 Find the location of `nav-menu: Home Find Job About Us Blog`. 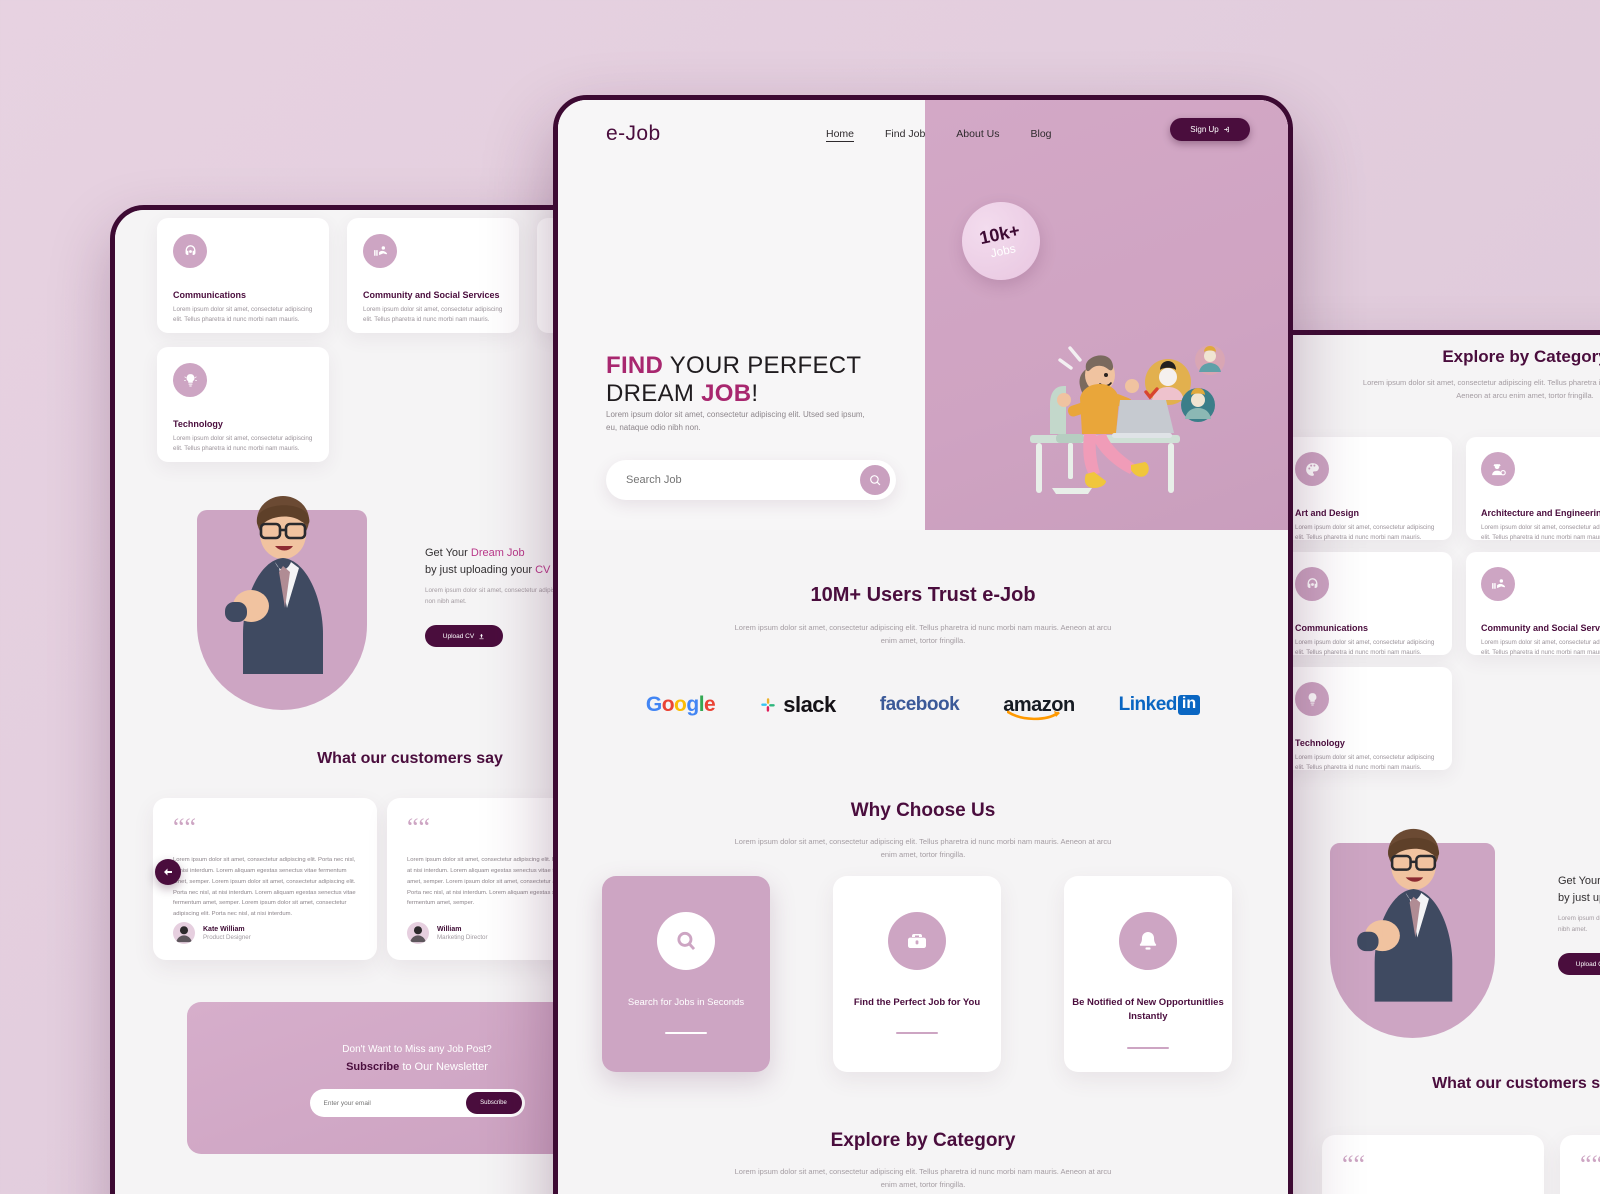

nav-menu: Home Find Job About Us Blog is located at coordinates (939, 135).